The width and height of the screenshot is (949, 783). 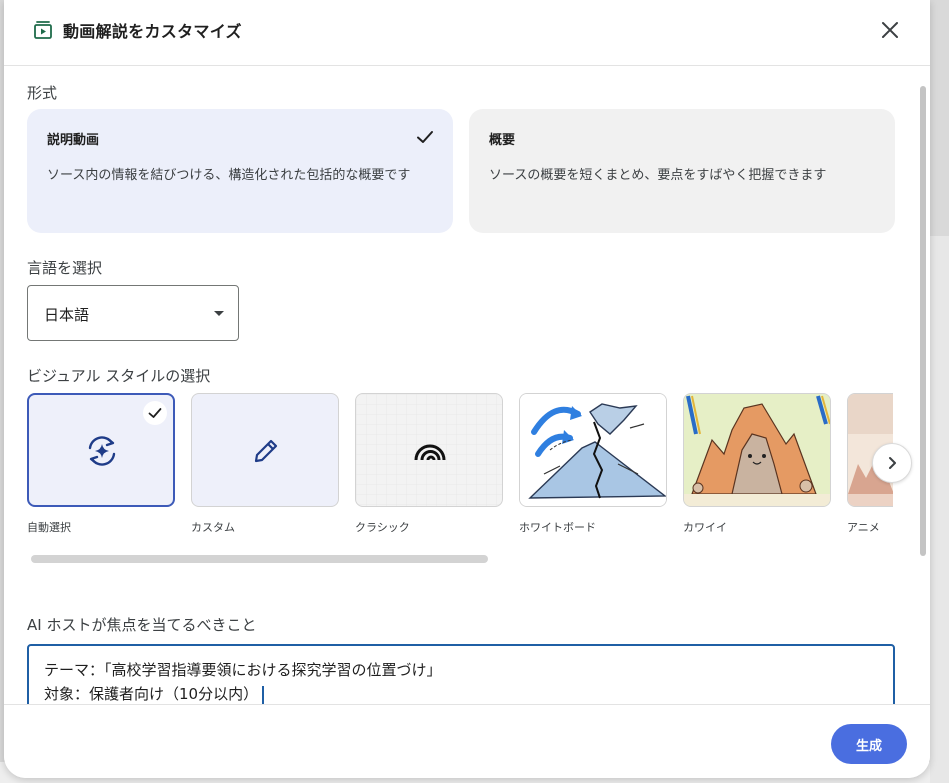 What do you see at coordinates (863, 527) in the screenshot?
I see `style-option-label: アニメ` at bounding box center [863, 527].